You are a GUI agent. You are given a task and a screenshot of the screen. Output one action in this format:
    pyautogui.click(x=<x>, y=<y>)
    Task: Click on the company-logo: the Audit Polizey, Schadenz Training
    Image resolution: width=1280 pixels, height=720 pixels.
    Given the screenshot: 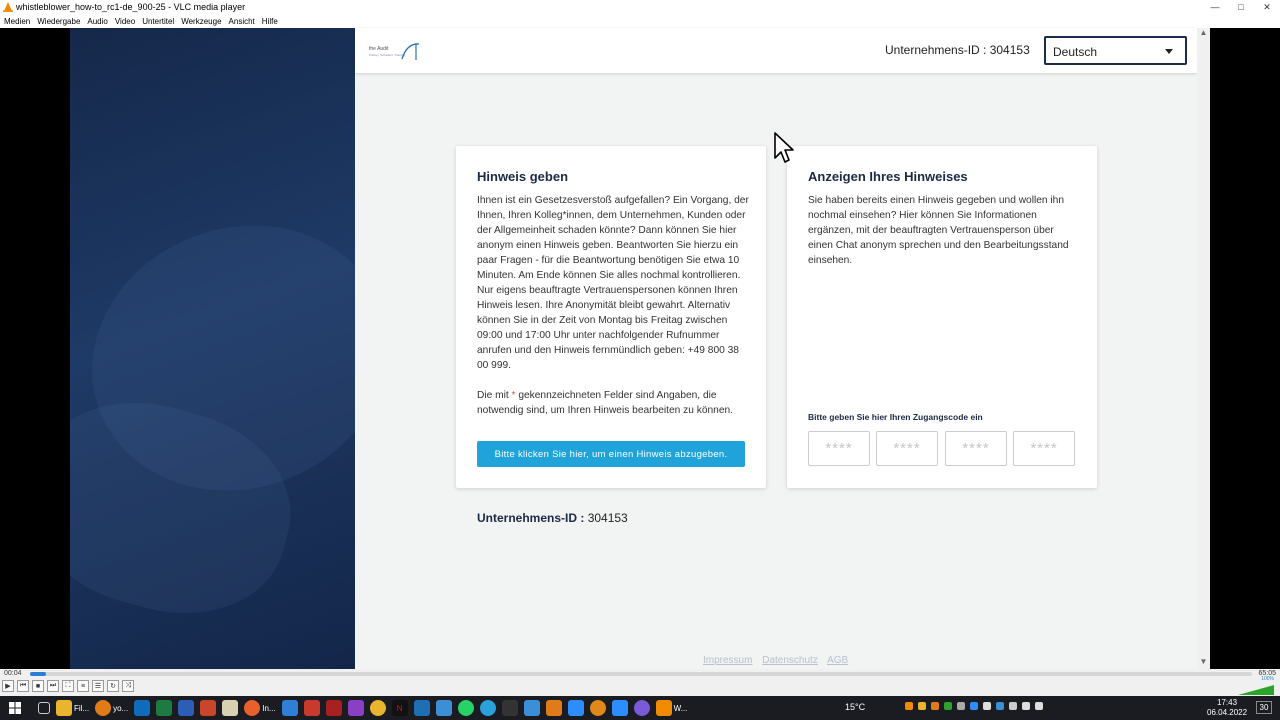 What is the action you would take?
    pyautogui.click(x=395, y=51)
    